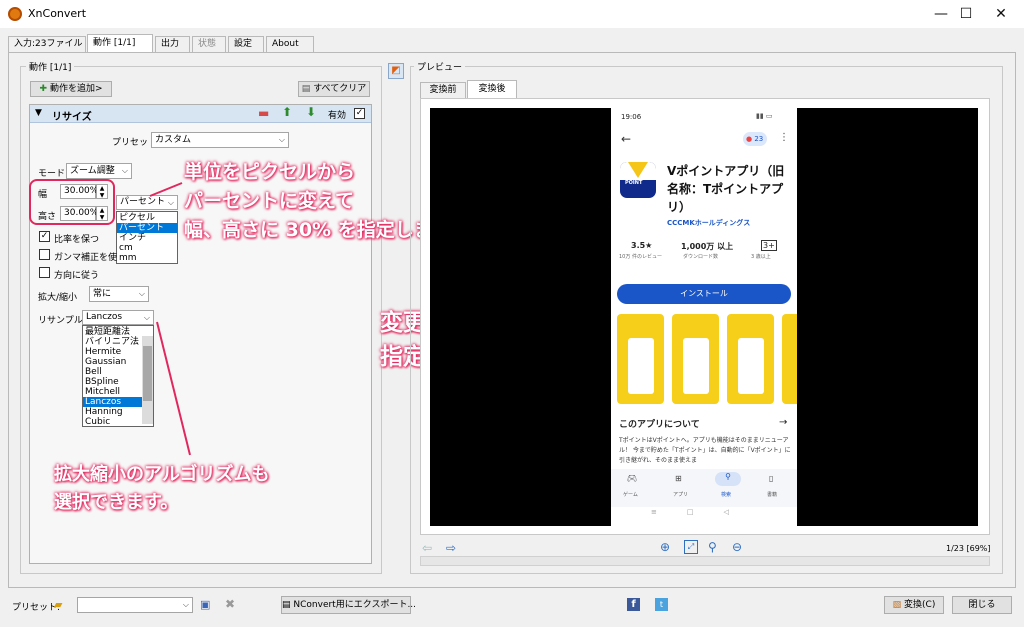  What do you see at coordinates (632, 478) in the screenshot?
I see `games-icon: 🎮︎` at bounding box center [632, 478].